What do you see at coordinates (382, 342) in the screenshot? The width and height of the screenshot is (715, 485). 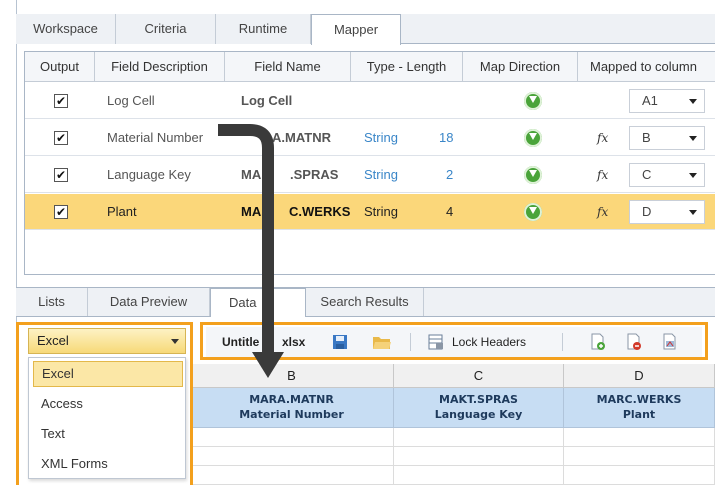 I see `open-folder-icon` at bounding box center [382, 342].